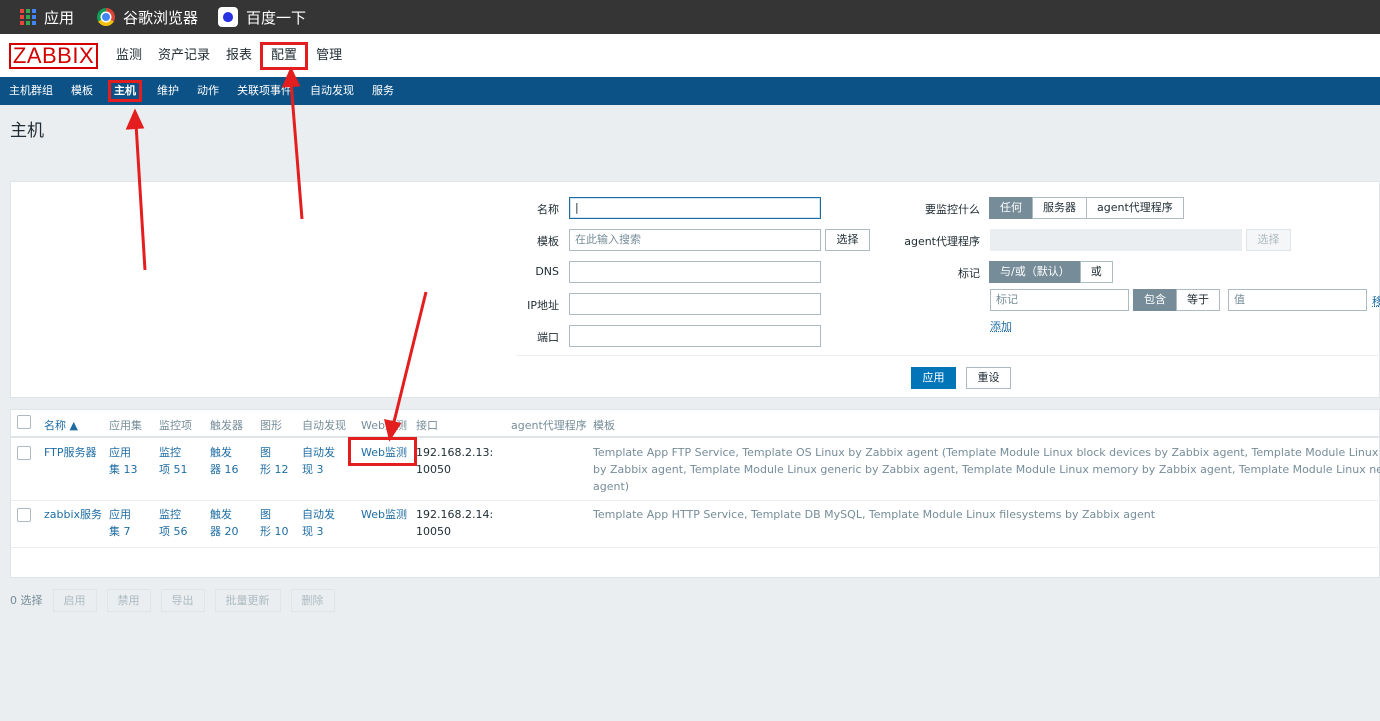  What do you see at coordinates (161, 17) in the screenshot?
I see `bookmark-label: 谷歌浏览器` at bounding box center [161, 17].